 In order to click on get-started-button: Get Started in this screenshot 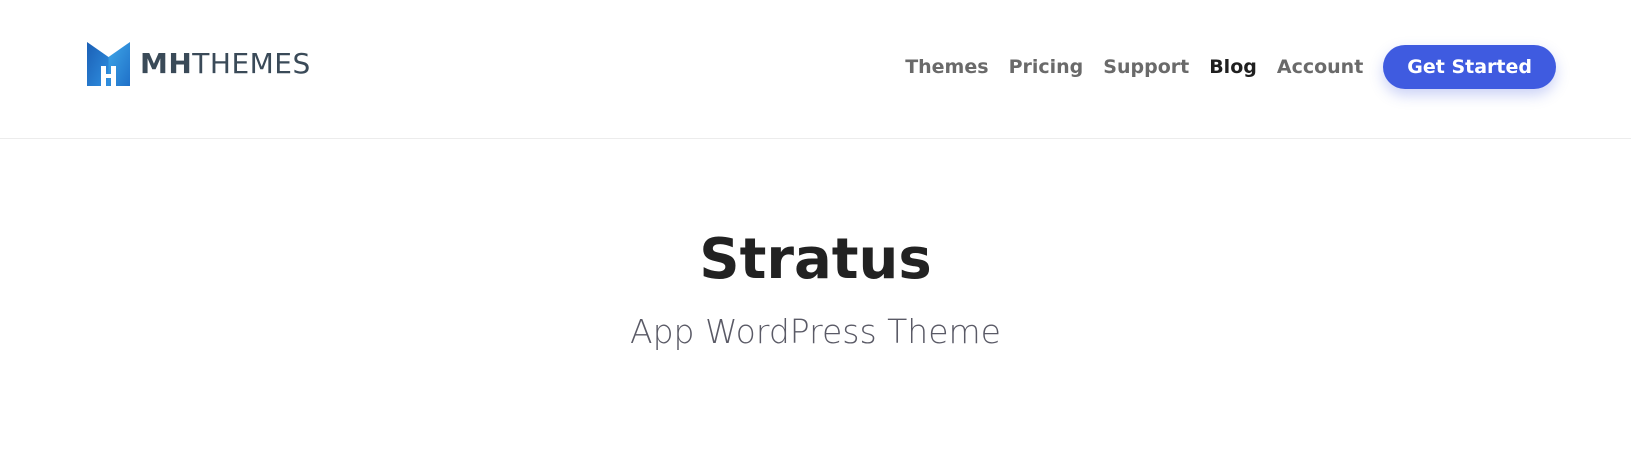, I will do `click(1469, 67)`.